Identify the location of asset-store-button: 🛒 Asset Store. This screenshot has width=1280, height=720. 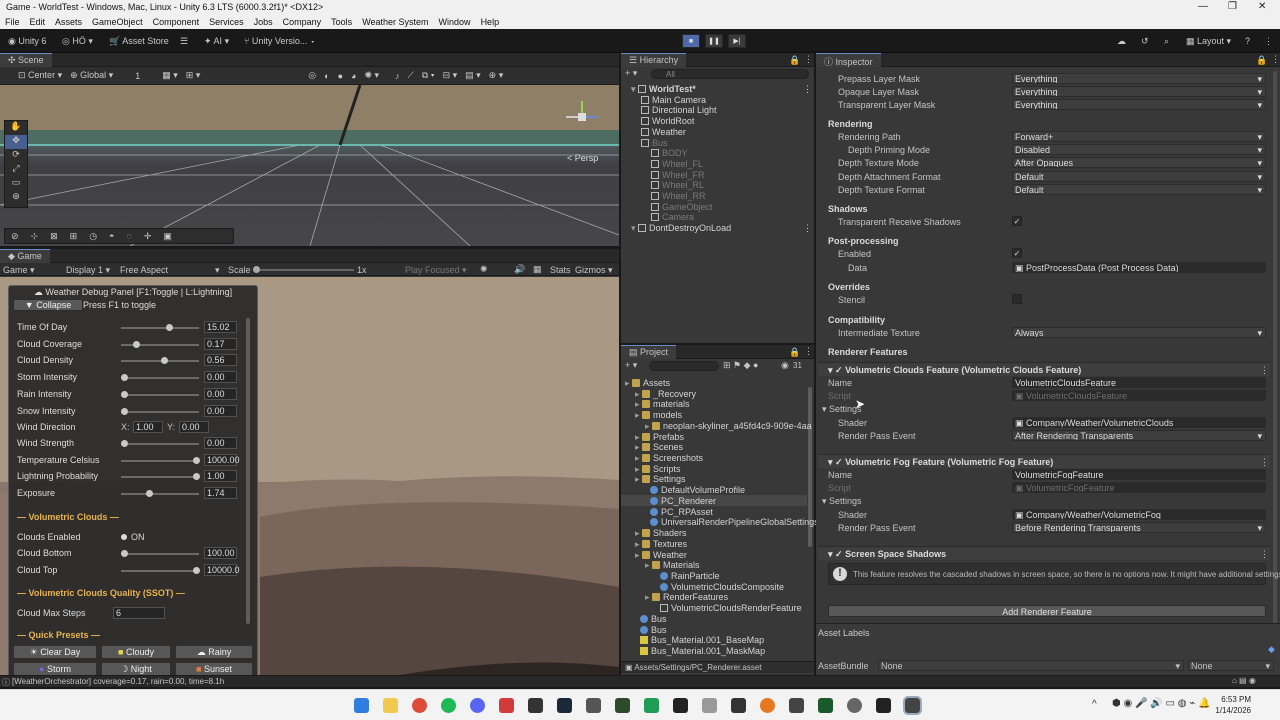
(139, 41).